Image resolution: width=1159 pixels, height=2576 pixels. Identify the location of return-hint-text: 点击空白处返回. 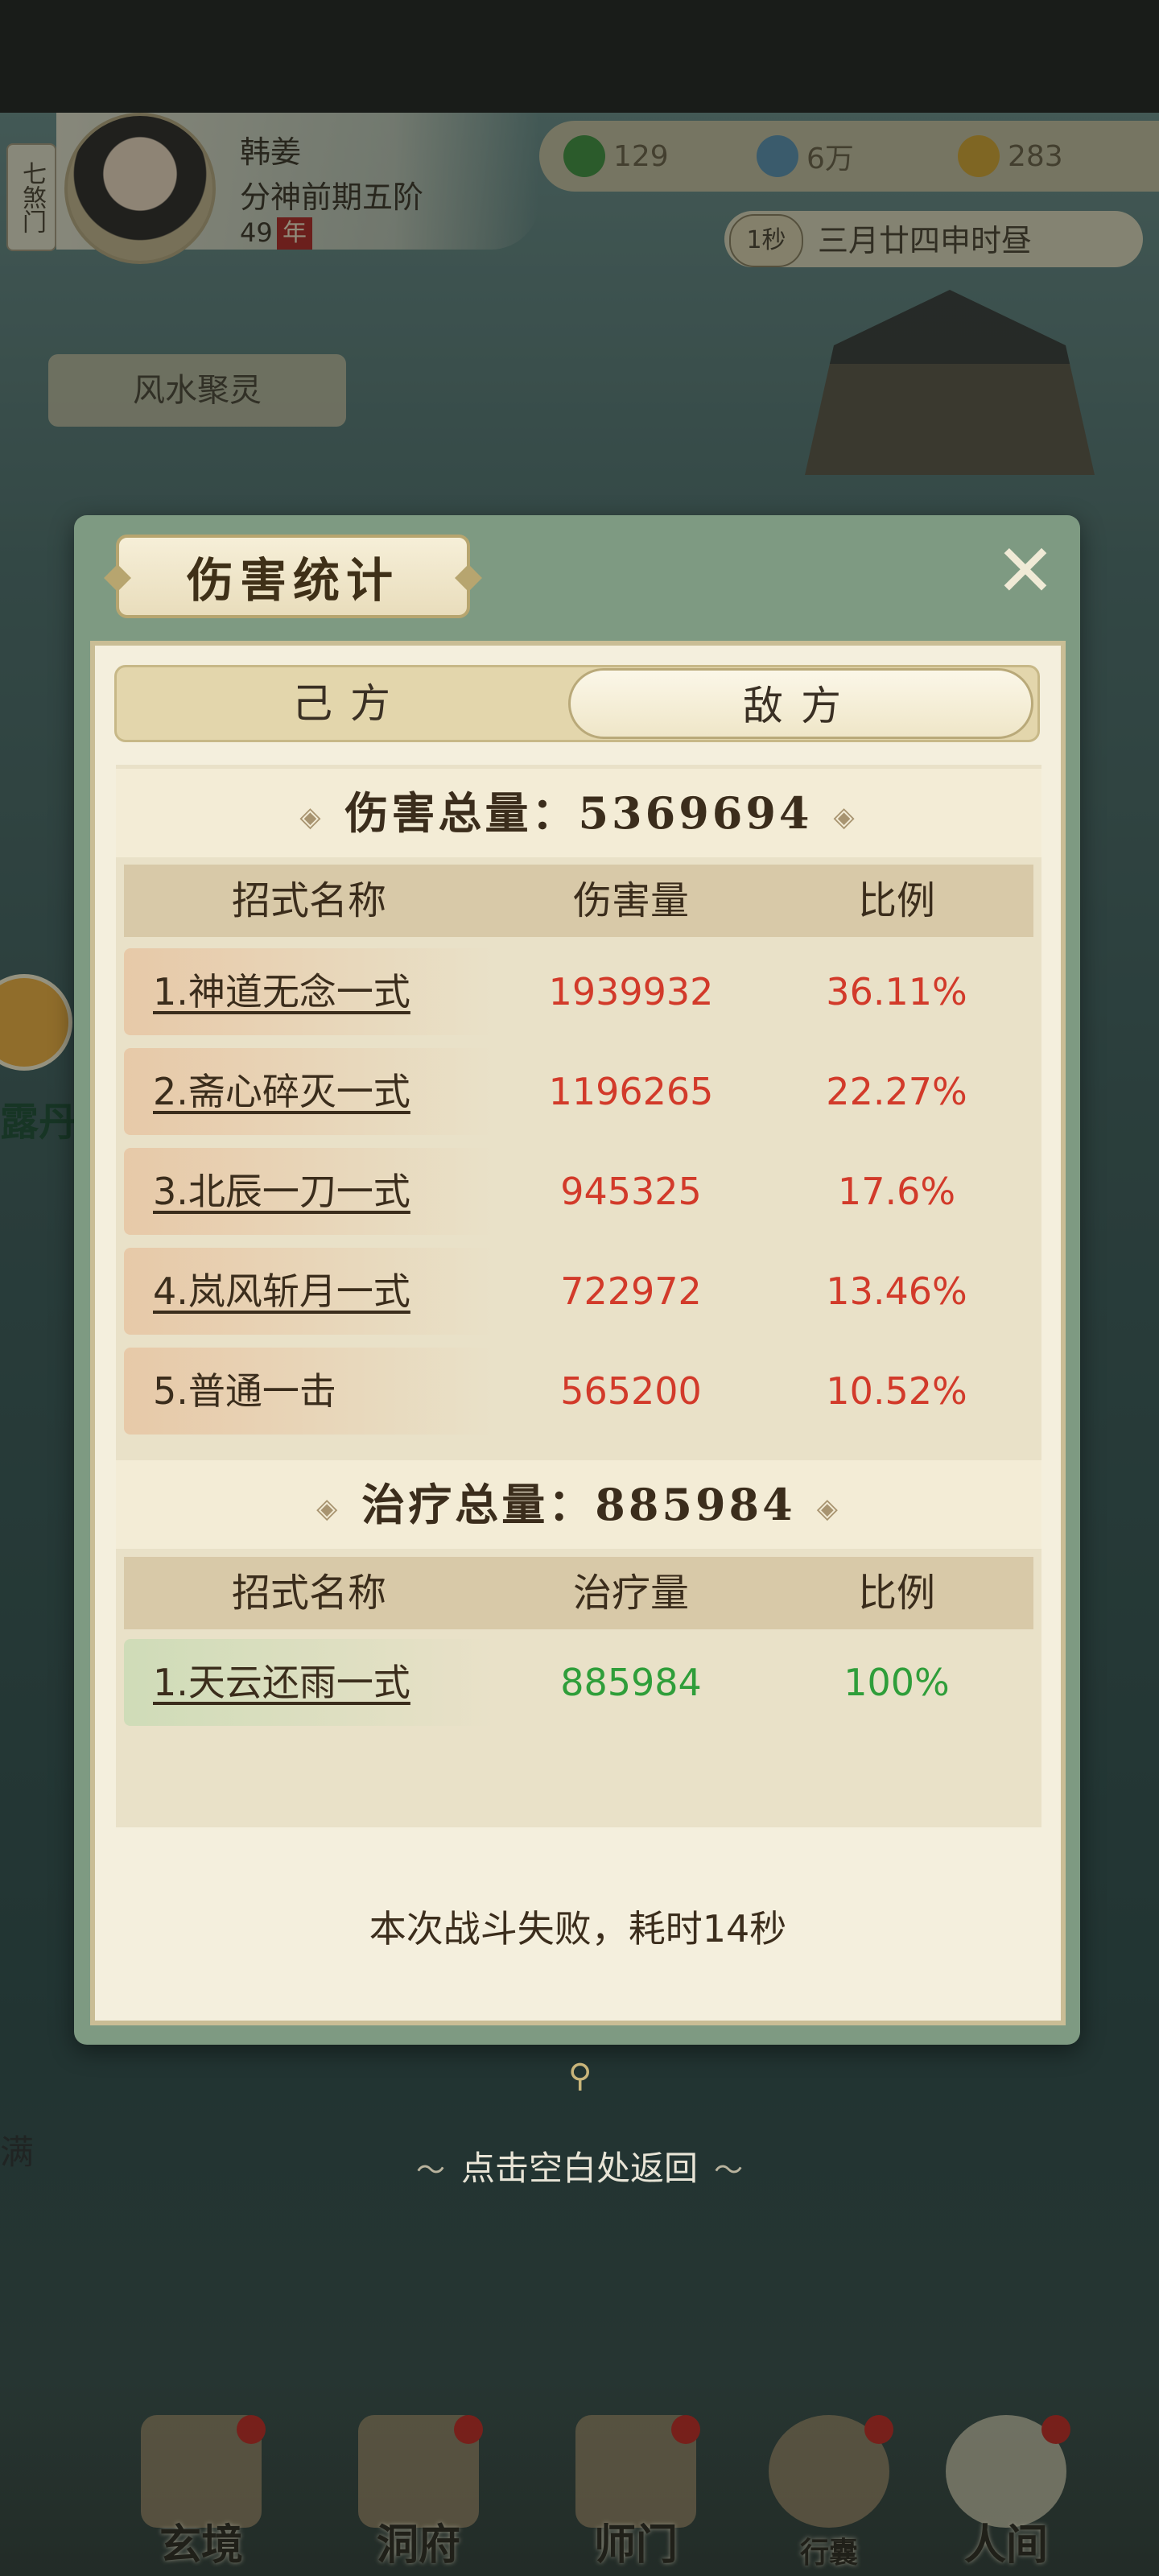
(579, 2168).